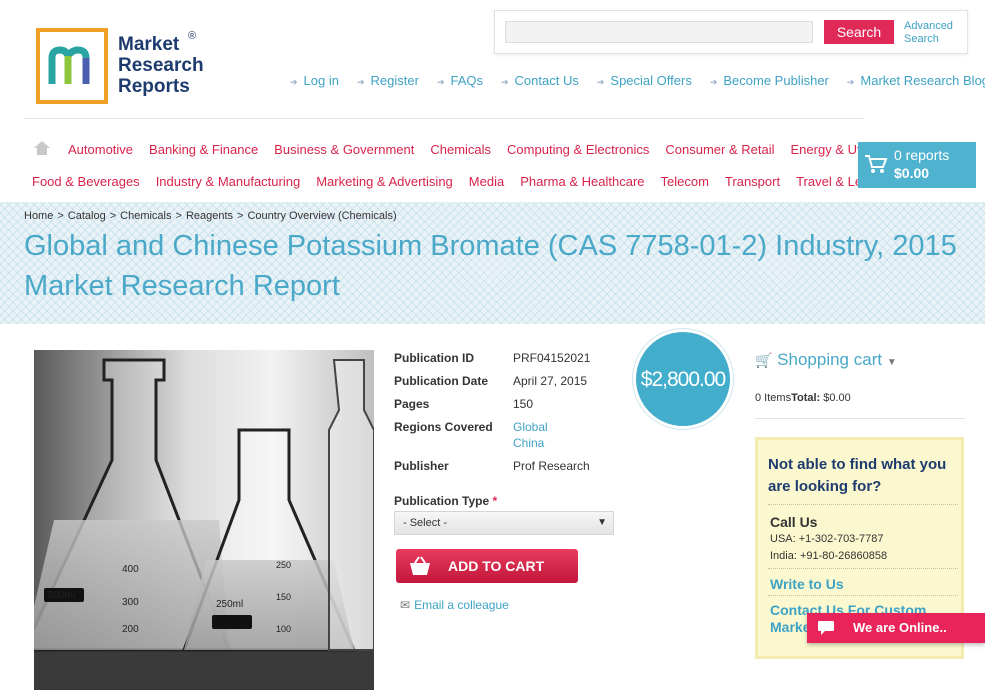 Image resolution: width=985 pixels, height=690 pixels. Describe the element at coordinates (442, 501) in the screenshot. I see `publication-type-text: Publication Type` at that location.